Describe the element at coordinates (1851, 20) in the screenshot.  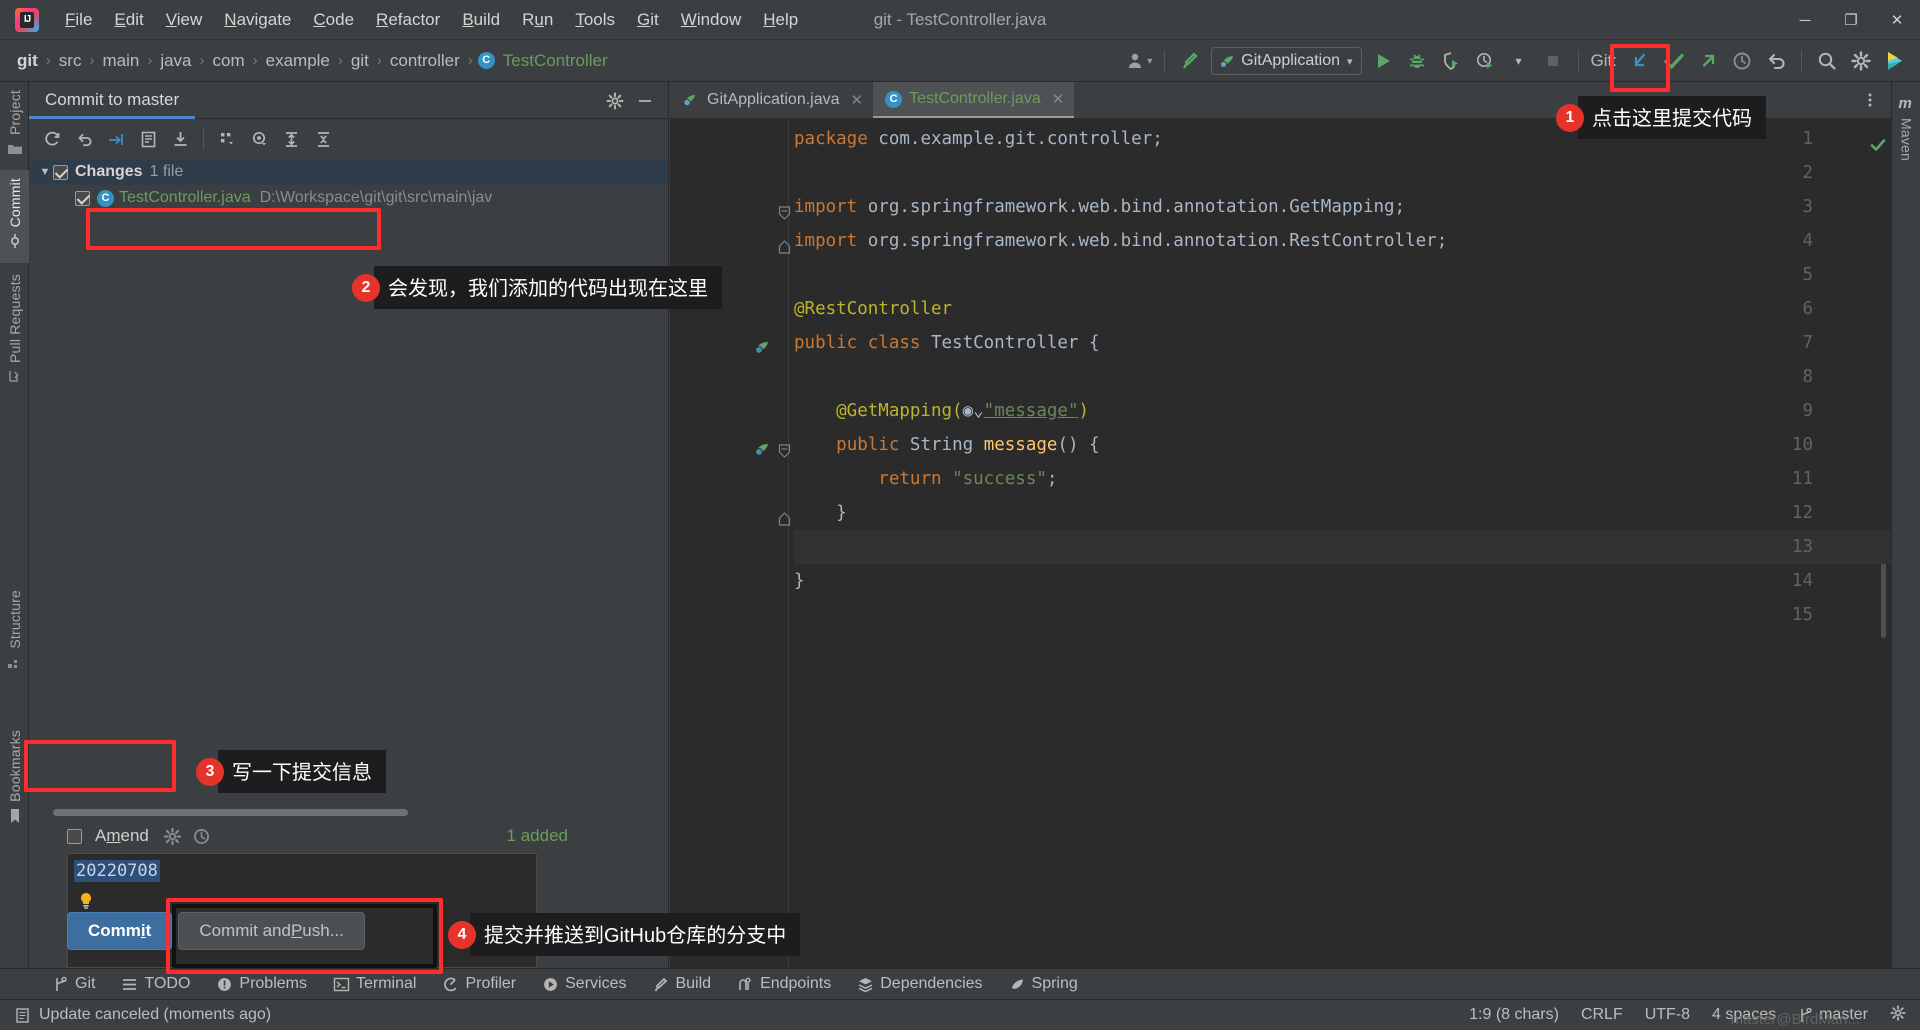
I see `maximize-button: ❐` at that location.